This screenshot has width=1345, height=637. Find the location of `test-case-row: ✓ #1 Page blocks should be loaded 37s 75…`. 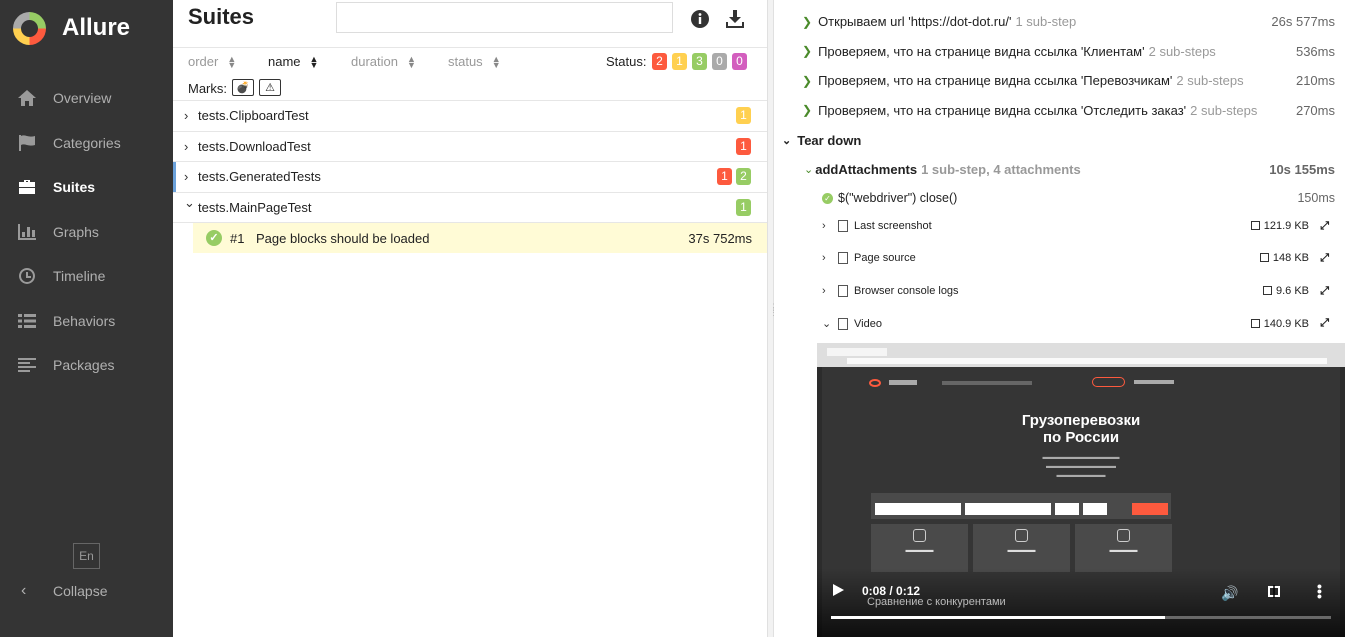

test-case-row: ✓ #1 Page blocks should be loaded 37s 75… is located at coordinates (480, 238).